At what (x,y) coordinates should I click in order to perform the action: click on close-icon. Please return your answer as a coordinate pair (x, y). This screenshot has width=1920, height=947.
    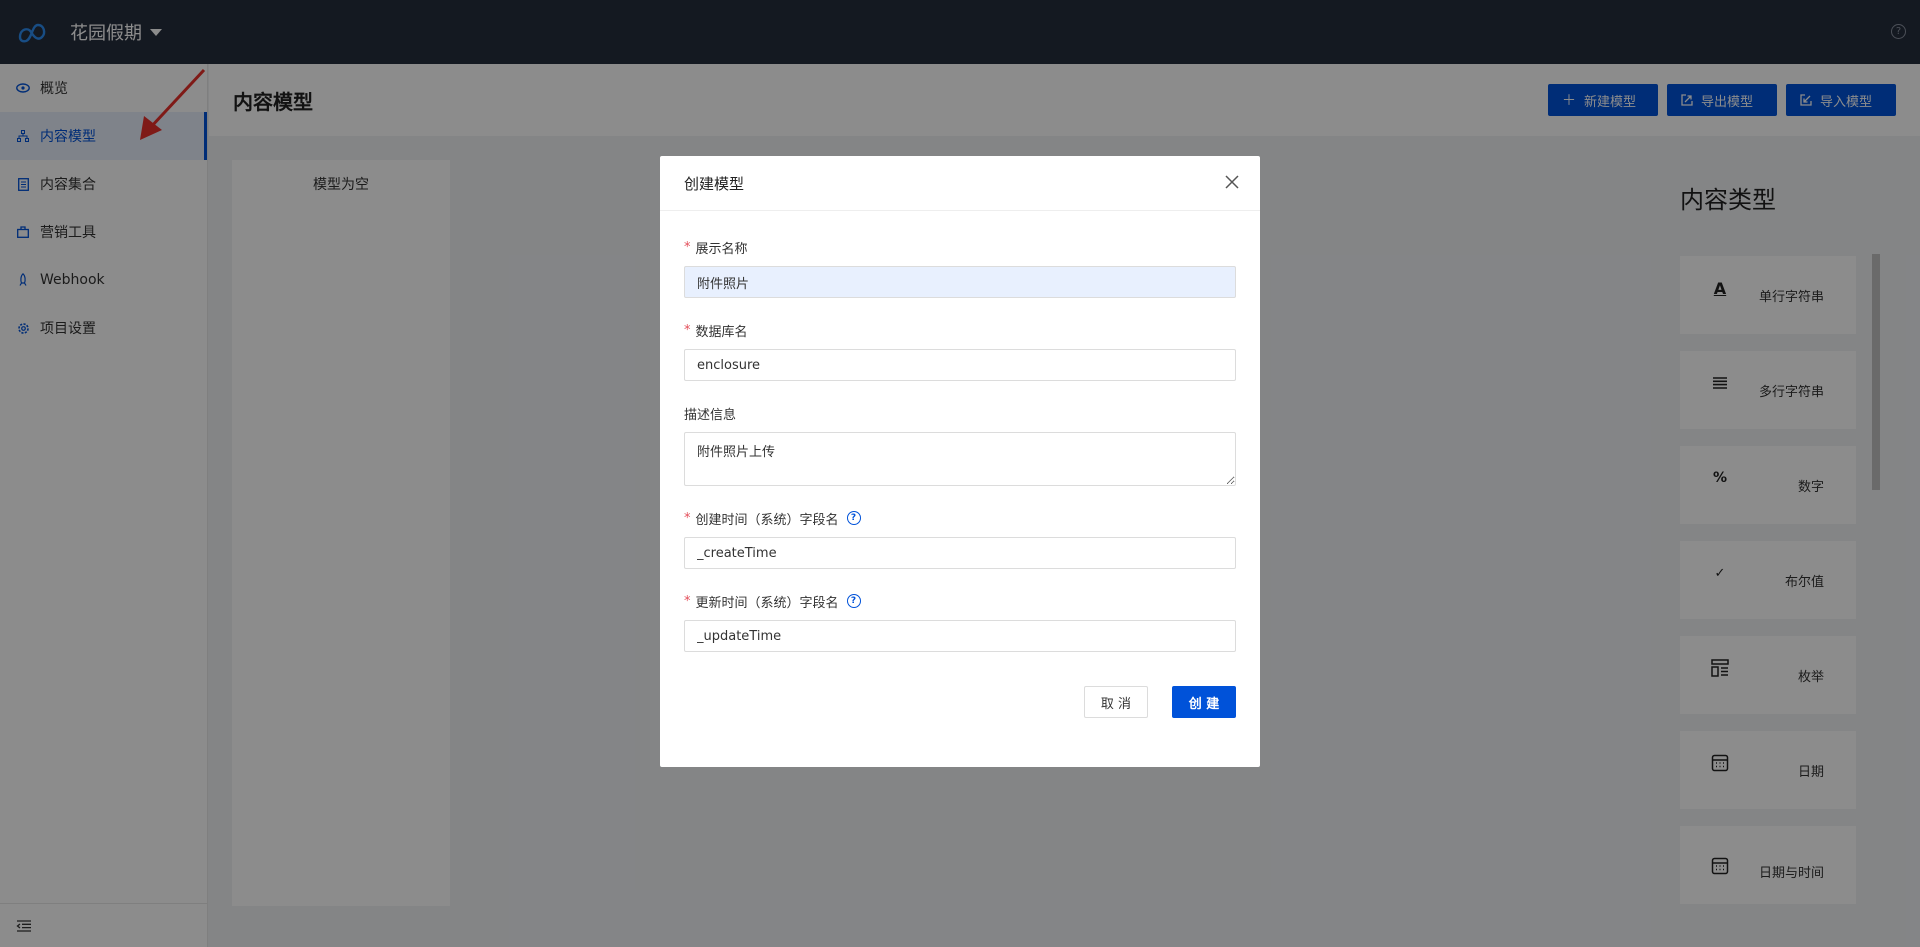
    Looking at the image, I should click on (1232, 182).